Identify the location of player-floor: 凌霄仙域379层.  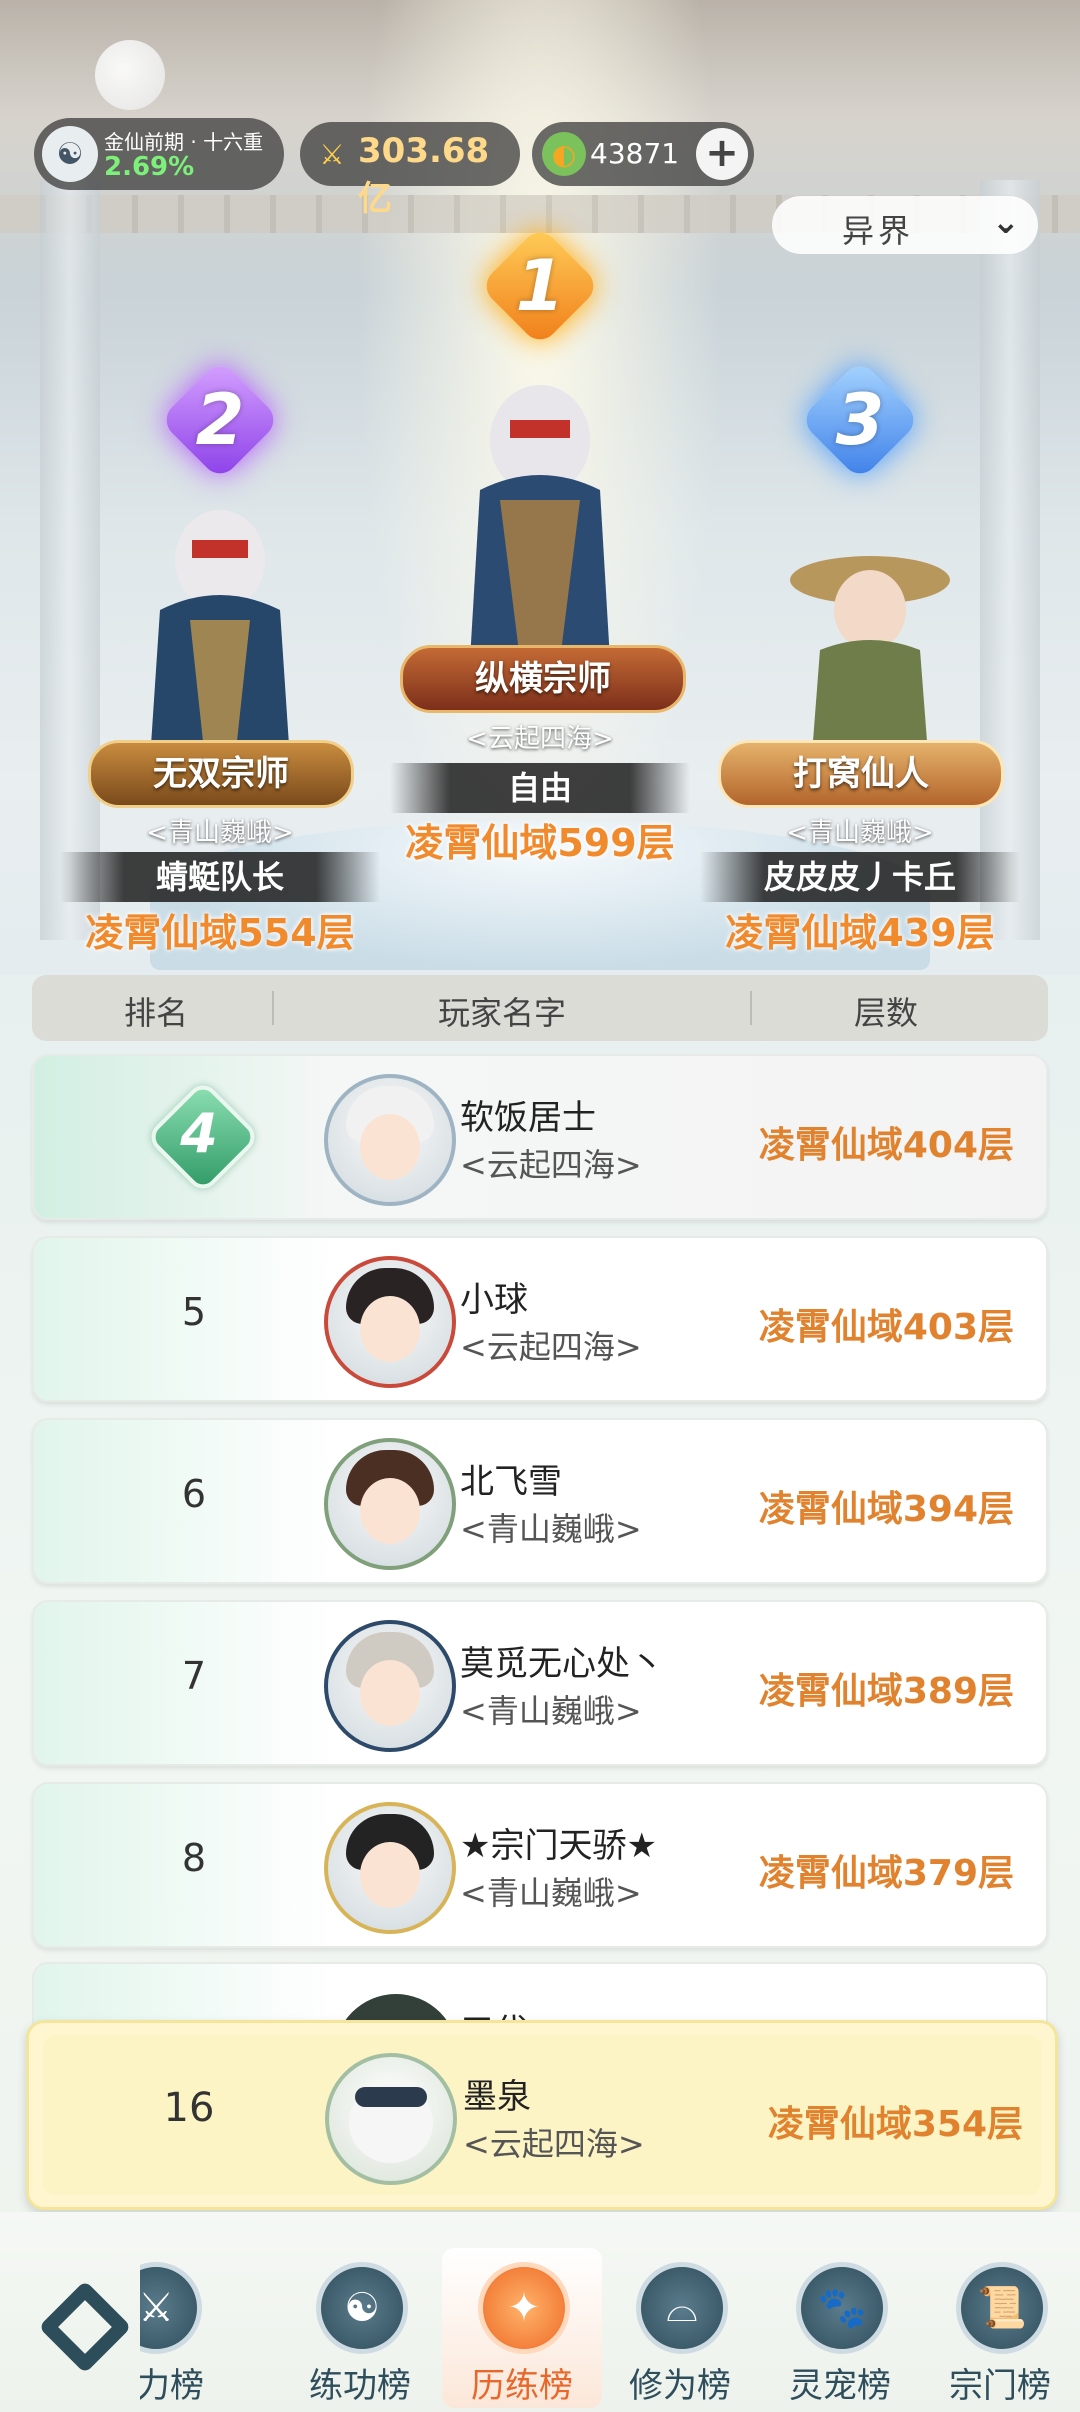
(886, 1873).